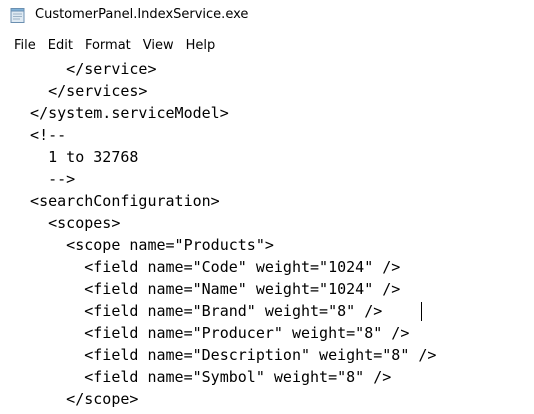 The image size is (534, 414). I want to click on code-line: 1 to 32768, so click(75, 157).